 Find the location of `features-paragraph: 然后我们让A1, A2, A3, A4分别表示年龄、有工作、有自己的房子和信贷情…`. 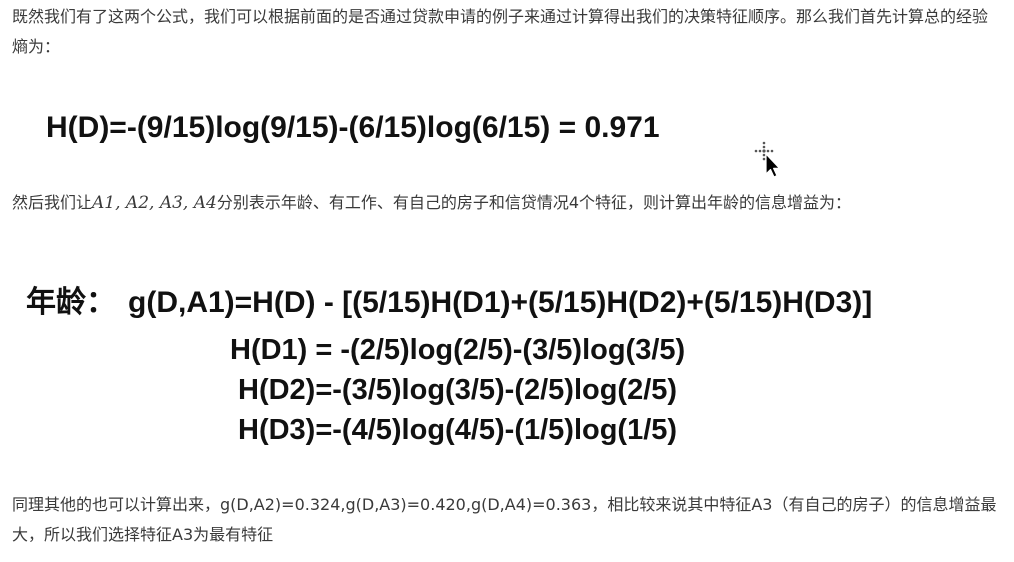

features-paragraph: 然后我们让A1, A2, A3, A4分别表示年龄、有工作、有自己的房子和信贷情… is located at coordinates (507, 203).